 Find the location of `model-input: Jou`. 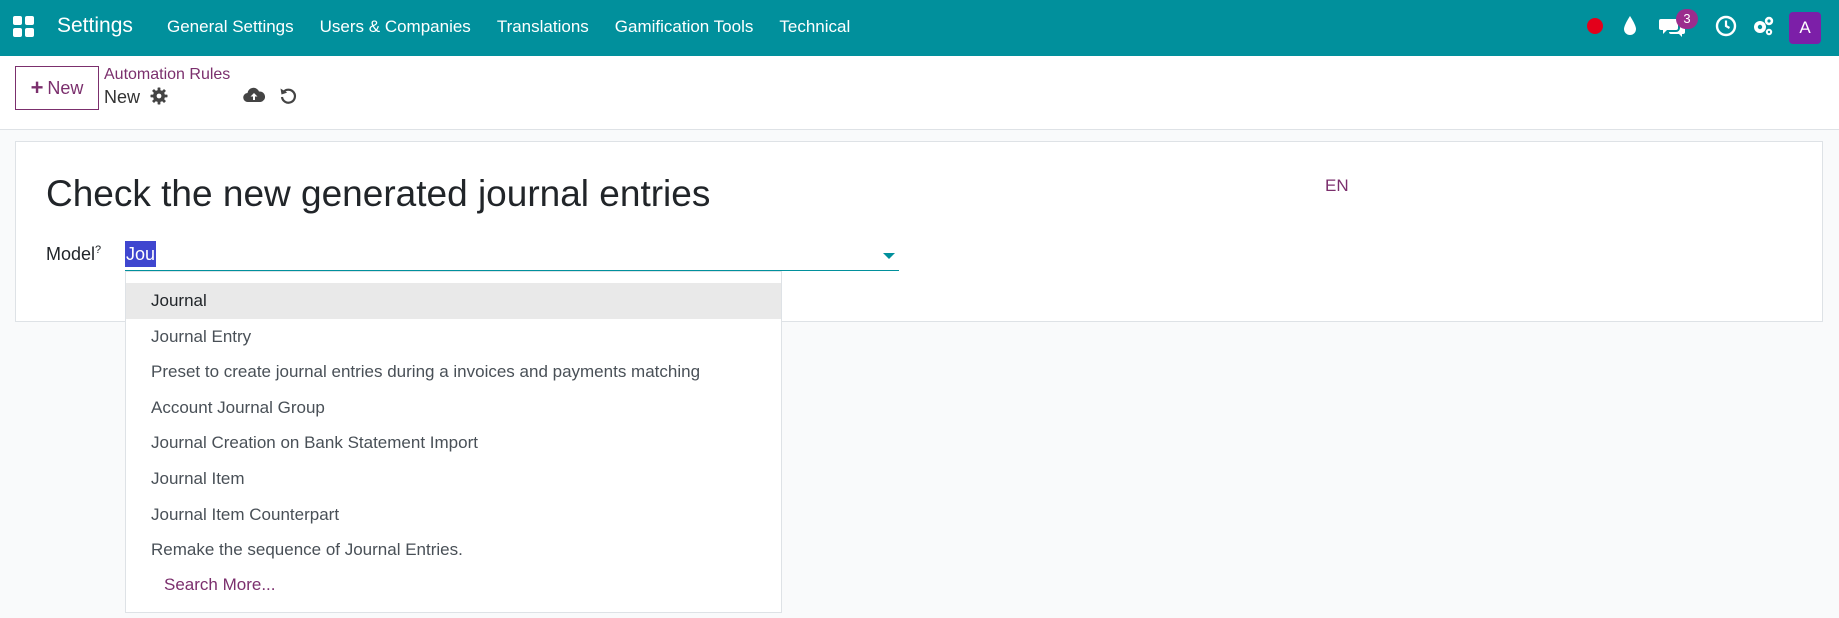

model-input: Jou is located at coordinates (141, 254).